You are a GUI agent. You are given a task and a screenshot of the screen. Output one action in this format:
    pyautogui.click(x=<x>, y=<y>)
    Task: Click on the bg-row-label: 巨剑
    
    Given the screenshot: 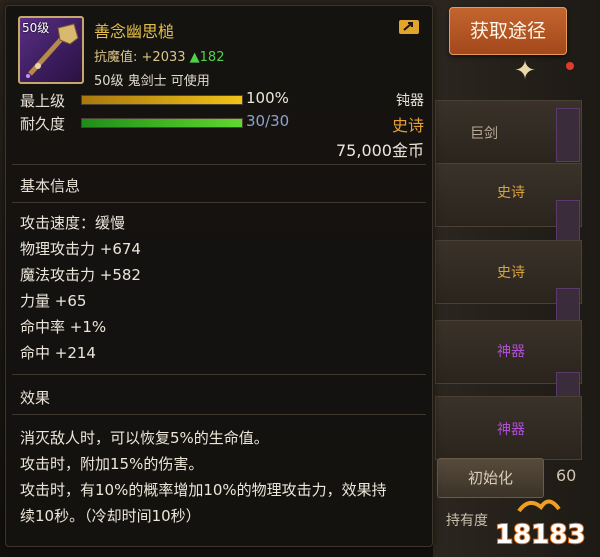 What is the action you would take?
    pyautogui.click(x=484, y=134)
    